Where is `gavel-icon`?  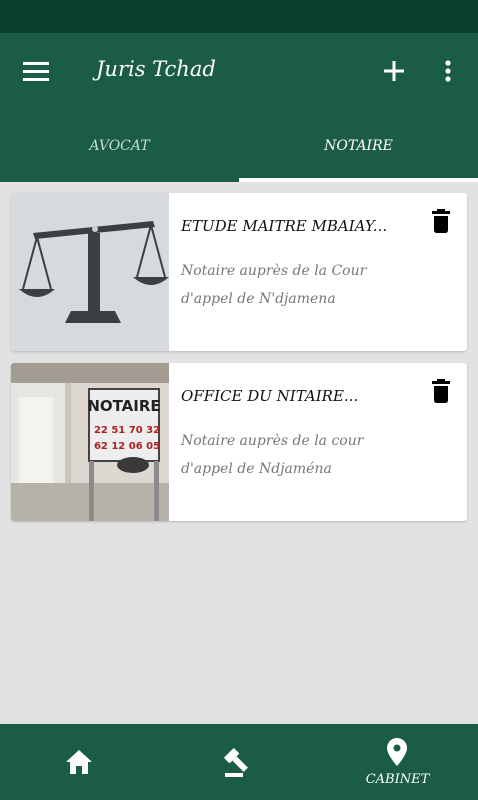
gavel-icon is located at coordinates (236, 762).